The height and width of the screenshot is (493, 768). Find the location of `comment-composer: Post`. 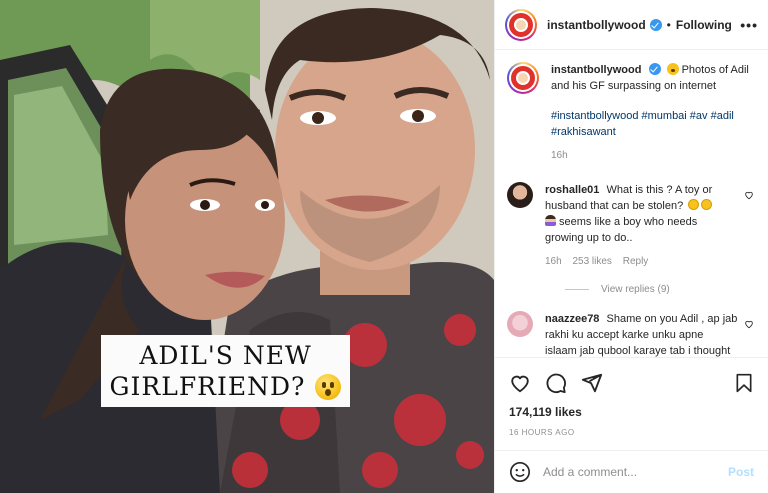

comment-composer: Post is located at coordinates (631, 471).